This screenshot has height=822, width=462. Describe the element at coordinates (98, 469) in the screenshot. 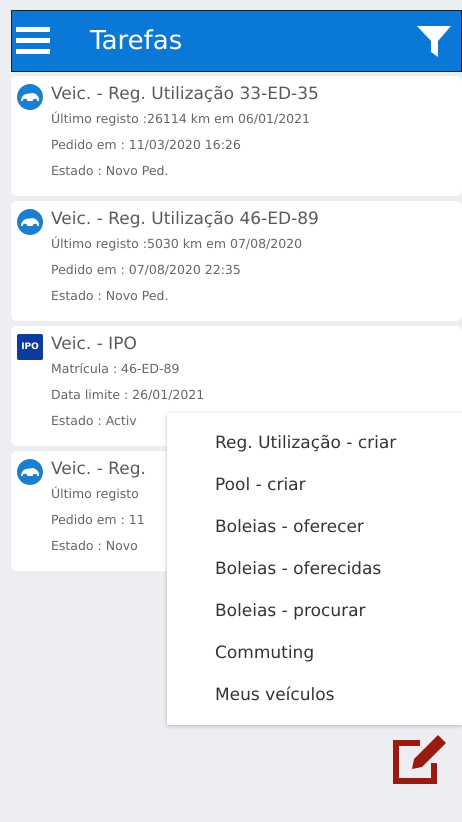

I see `task-title: Veic. - Reg.` at that location.